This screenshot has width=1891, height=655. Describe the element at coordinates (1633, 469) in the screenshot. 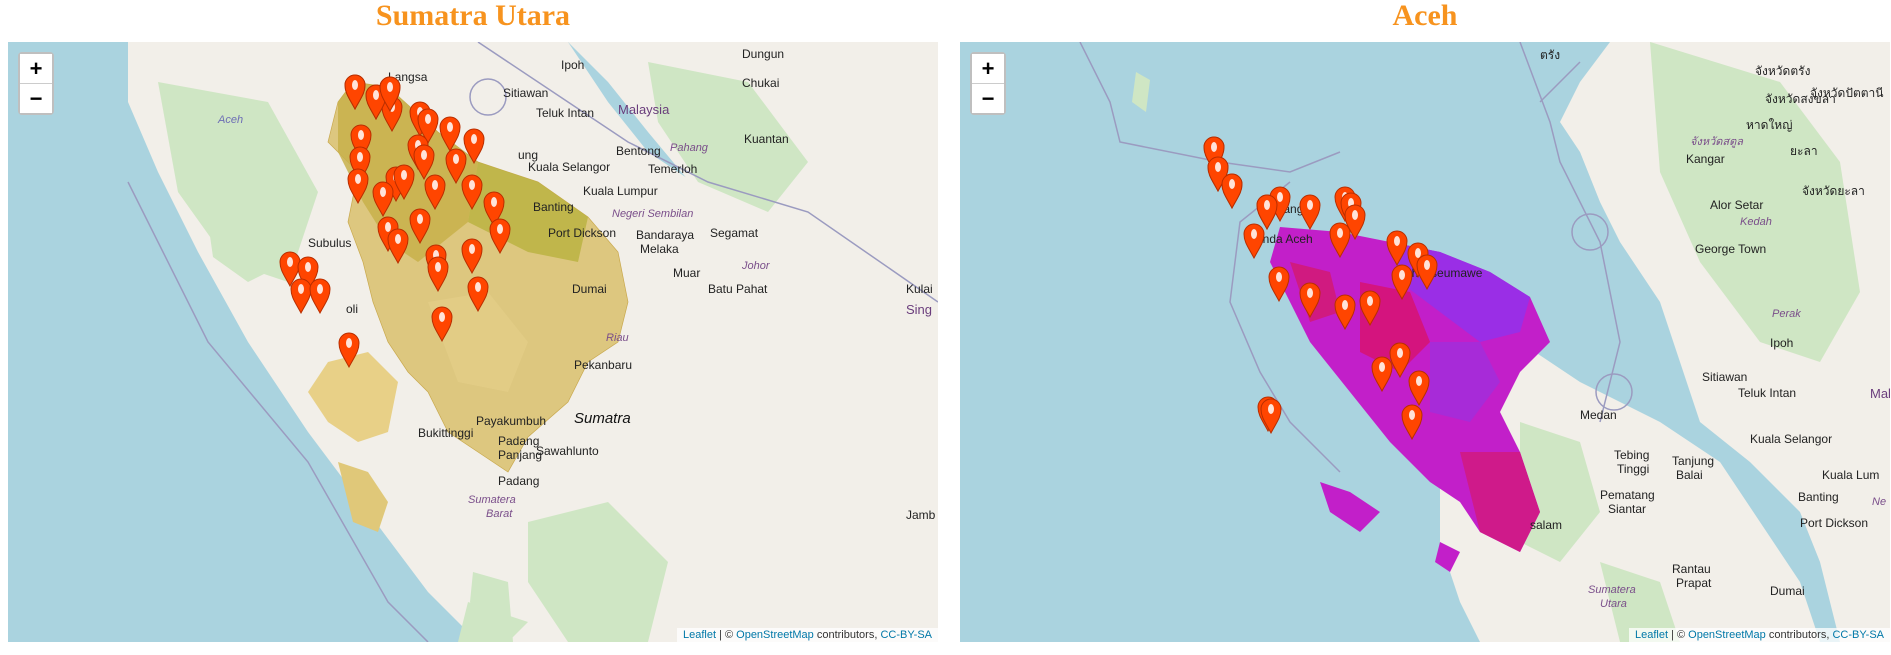

I see `place-label: Tinggi` at that location.